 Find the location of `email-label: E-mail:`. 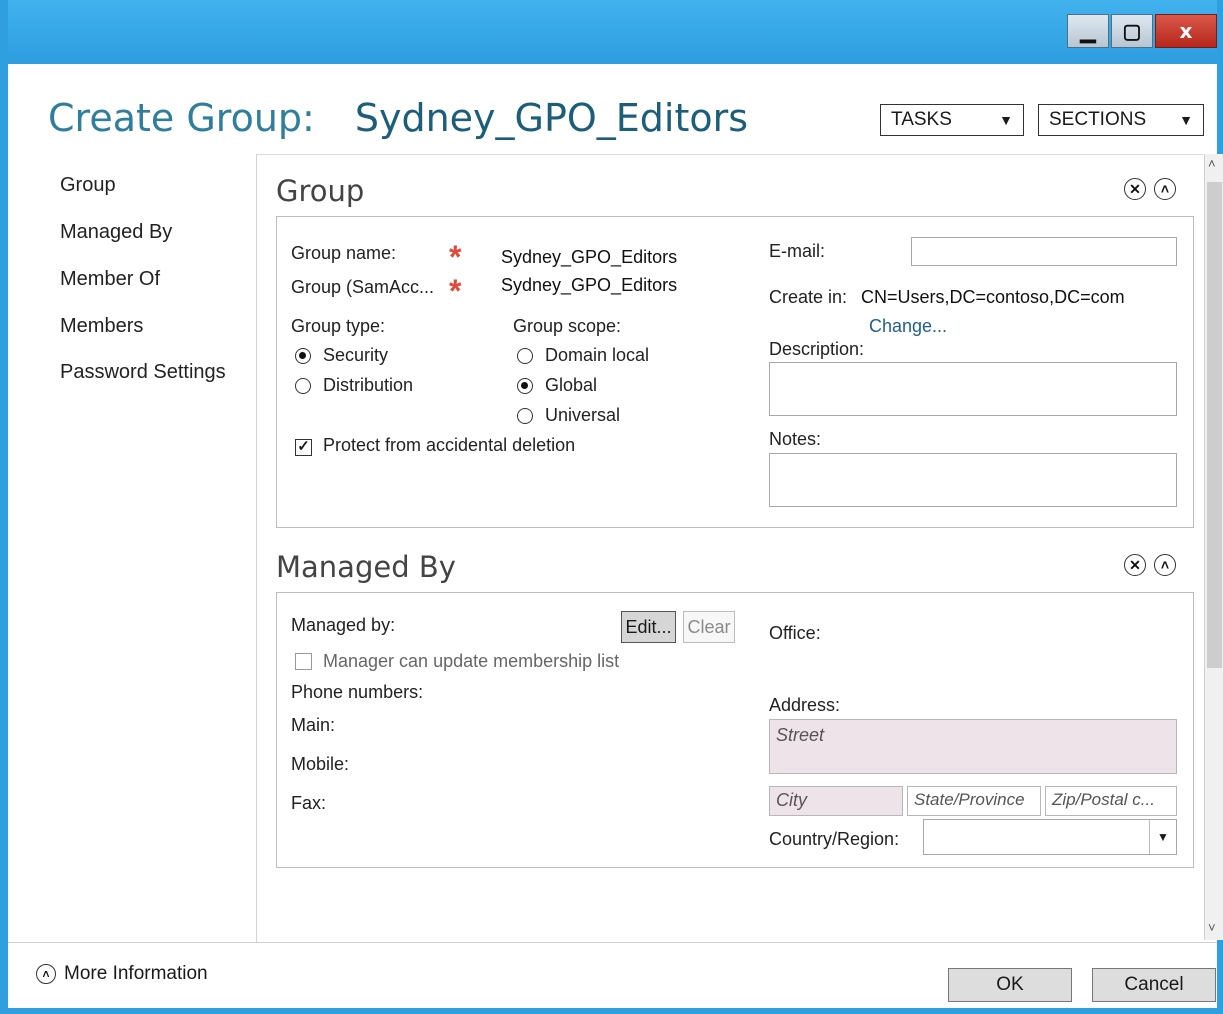

email-label: E-mail: is located at coordinates (797, 251).